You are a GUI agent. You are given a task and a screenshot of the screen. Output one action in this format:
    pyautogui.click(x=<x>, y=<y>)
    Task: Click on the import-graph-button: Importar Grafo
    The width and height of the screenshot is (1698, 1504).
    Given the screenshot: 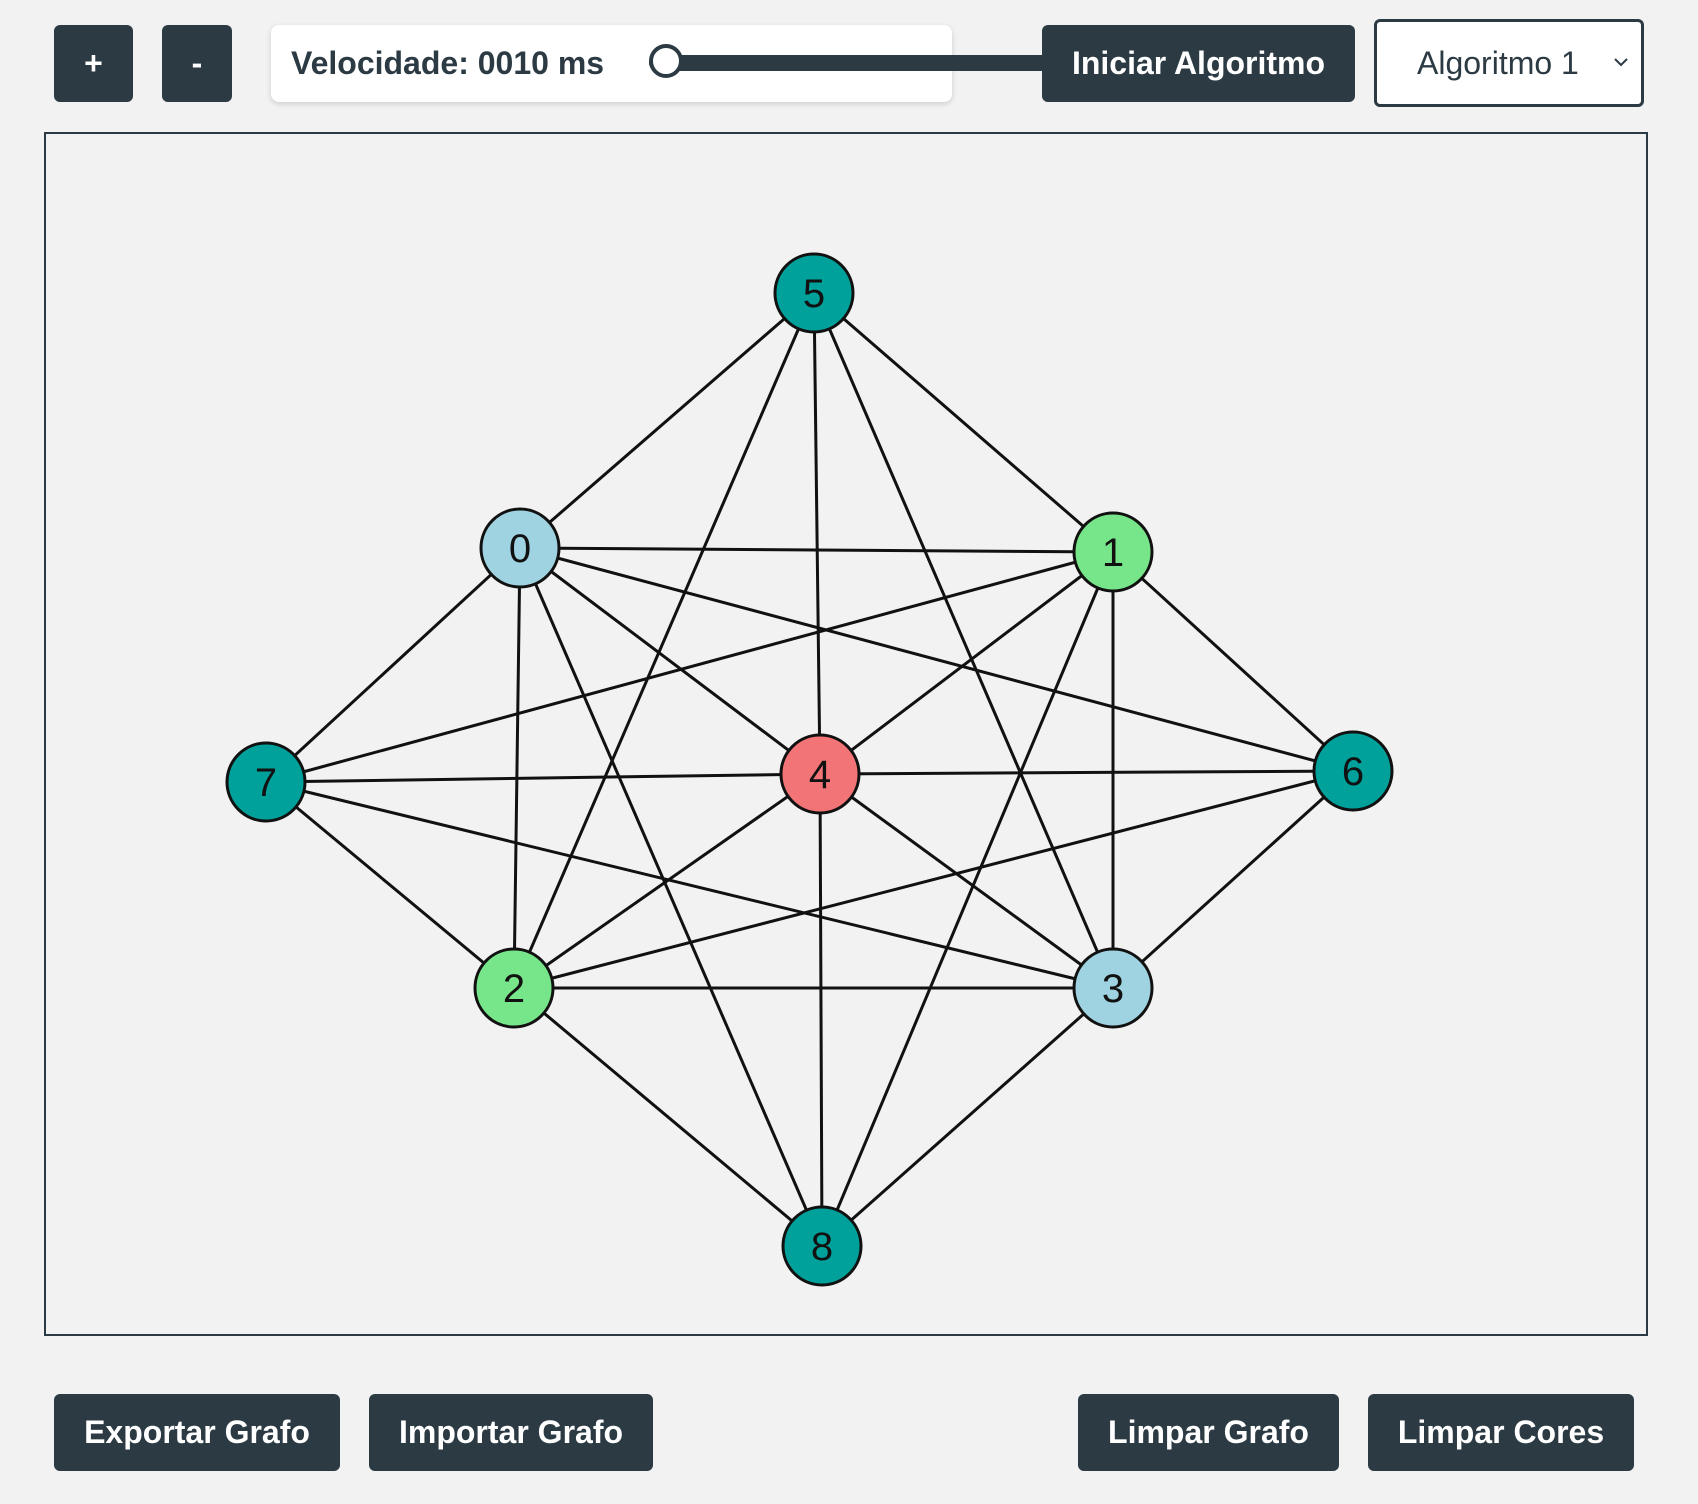 What is the action you would take?
    pyautogui.click(x=511, y=1432)
    